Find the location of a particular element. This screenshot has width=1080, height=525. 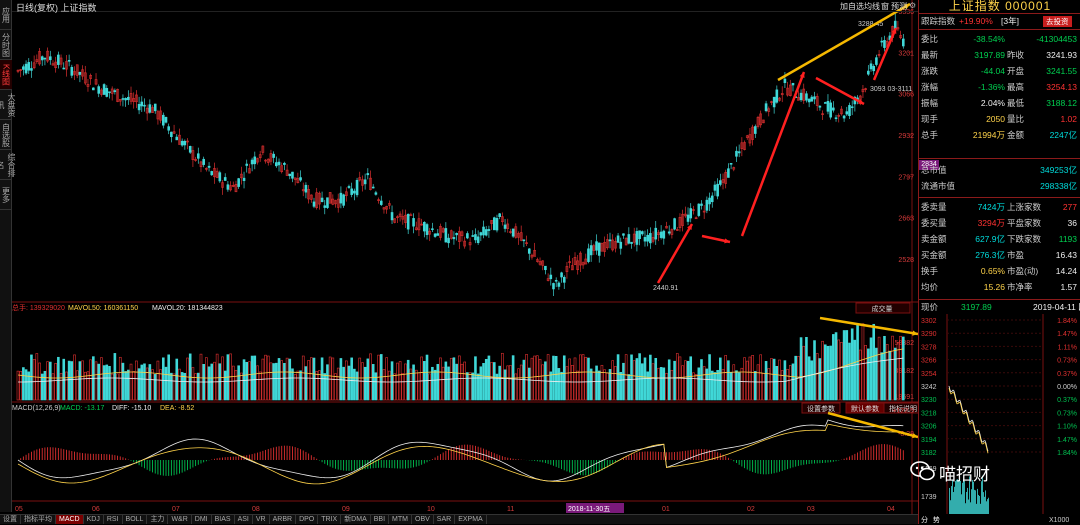

order-value: 3294万 is located at coordinates (991, 223).